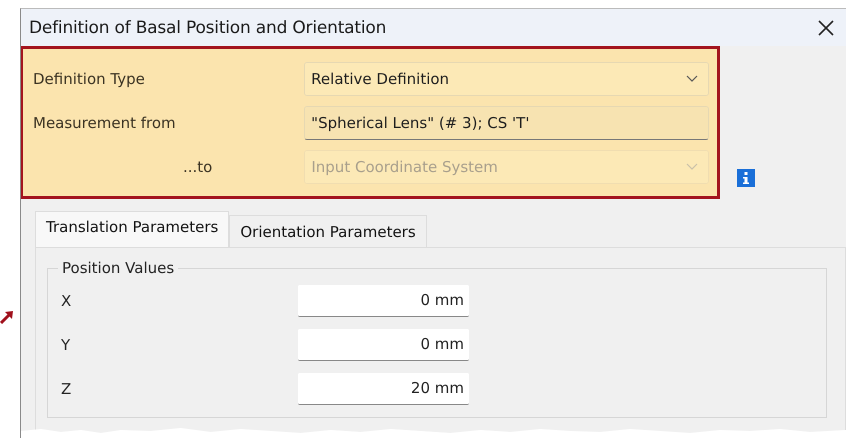 The width and height of the screenshot is (846, 438). Describe the element at coordinates (132, 229) in the screenshot. I see `tab: Translation Parameters` at that location.